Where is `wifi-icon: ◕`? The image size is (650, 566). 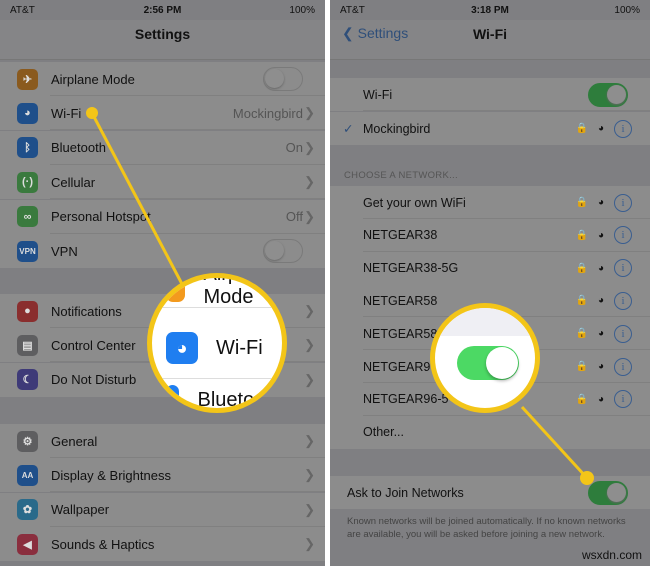
wifi-icon: ◕ is located at coordinates (182, 348).